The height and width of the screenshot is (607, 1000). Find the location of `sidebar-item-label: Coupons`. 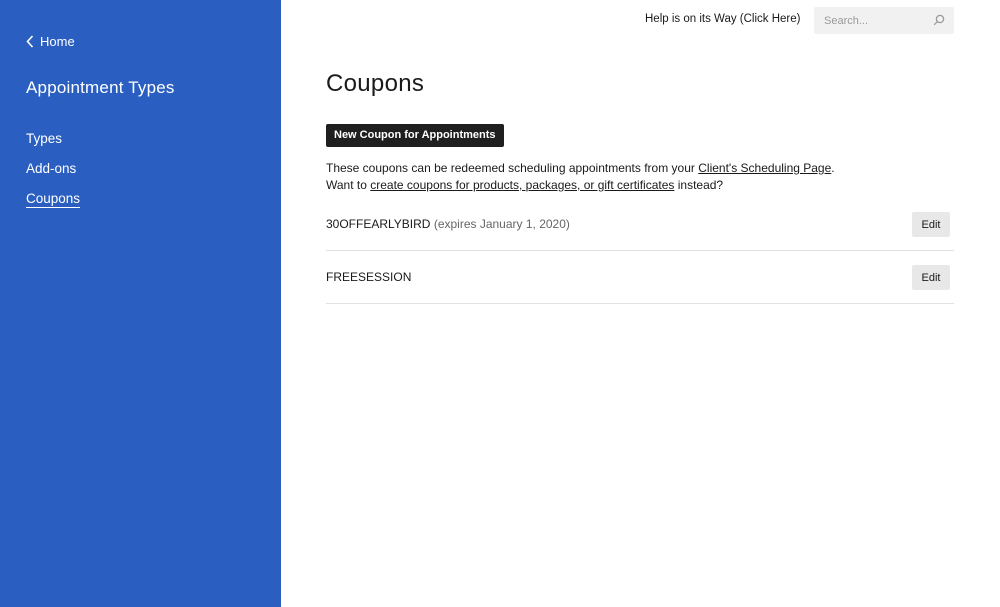

sidebar-item-label: Coupons is located at coordinates (53, 199).